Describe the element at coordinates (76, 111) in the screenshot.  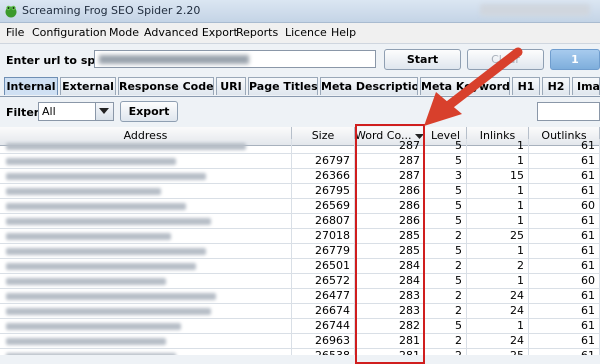
I see `filter-select: All` at that location.